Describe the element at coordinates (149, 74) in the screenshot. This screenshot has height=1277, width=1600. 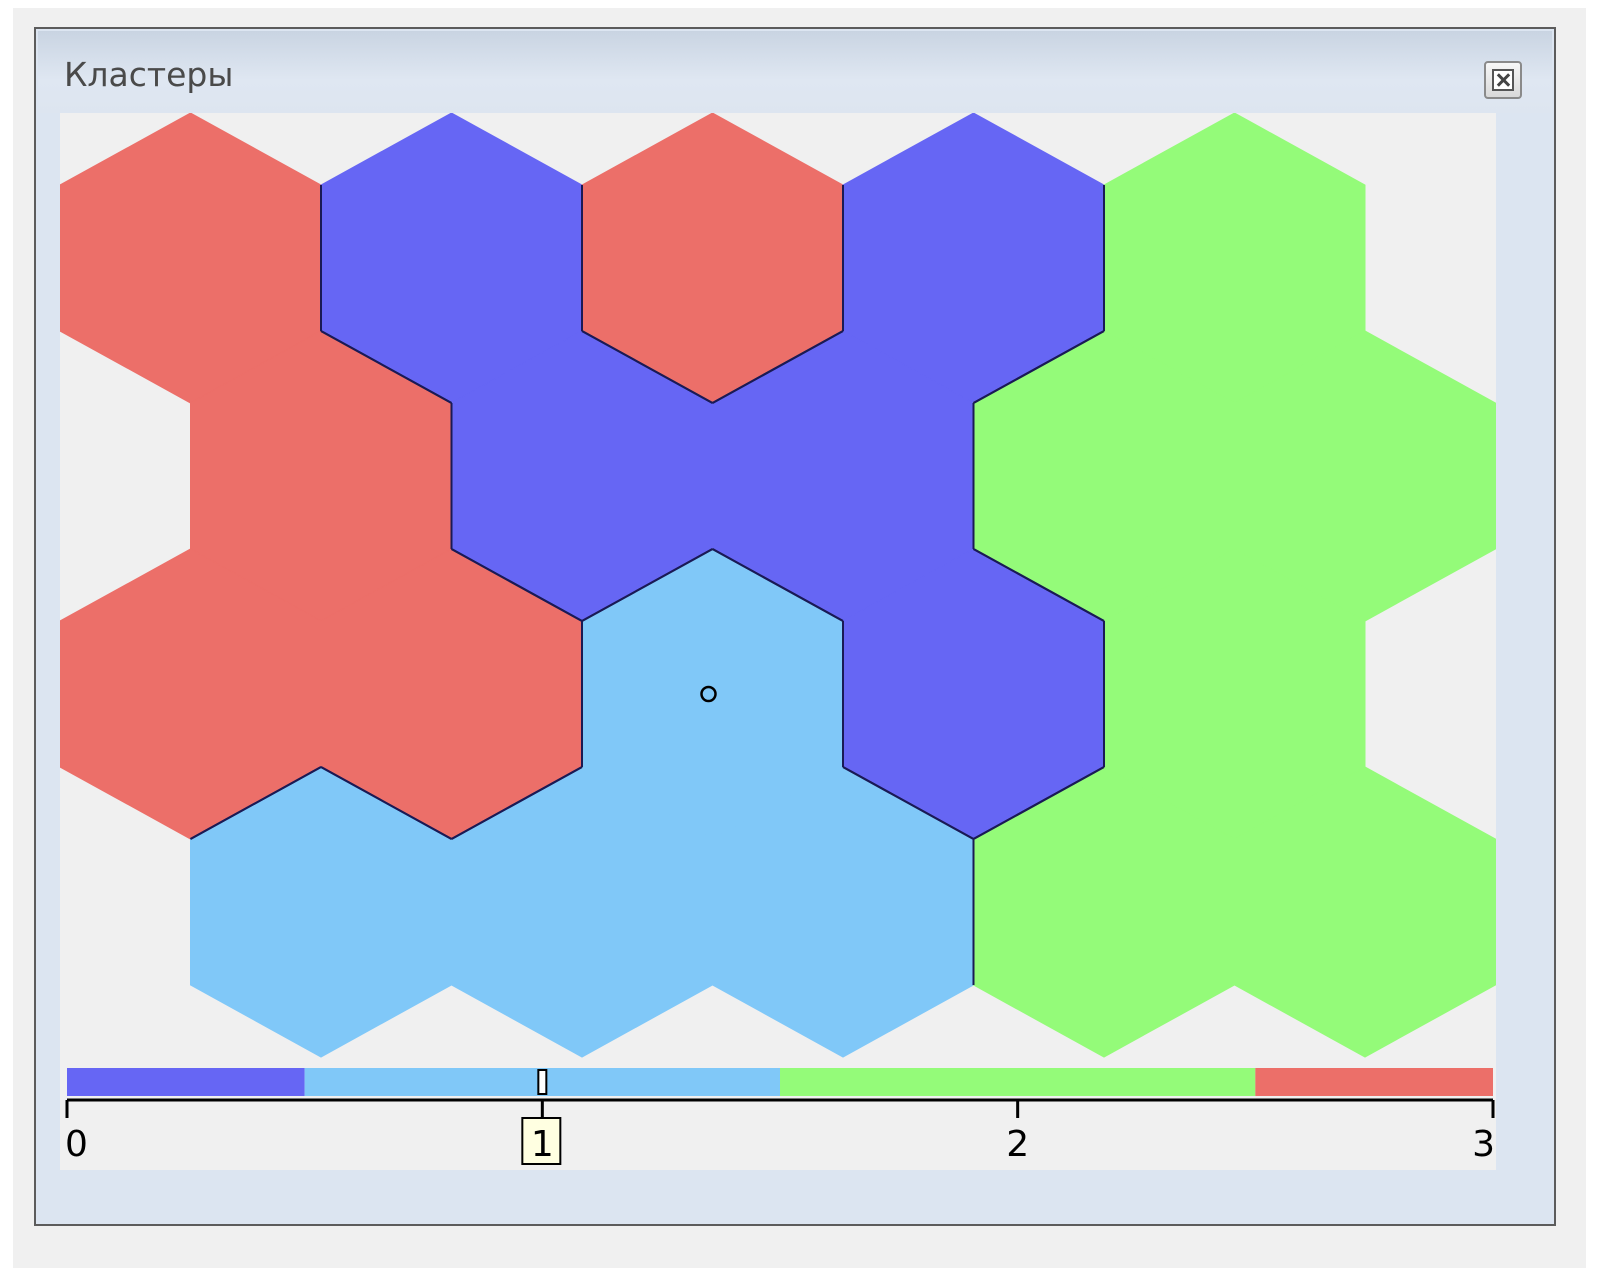
I see `window-title: Кластеры` at that location.